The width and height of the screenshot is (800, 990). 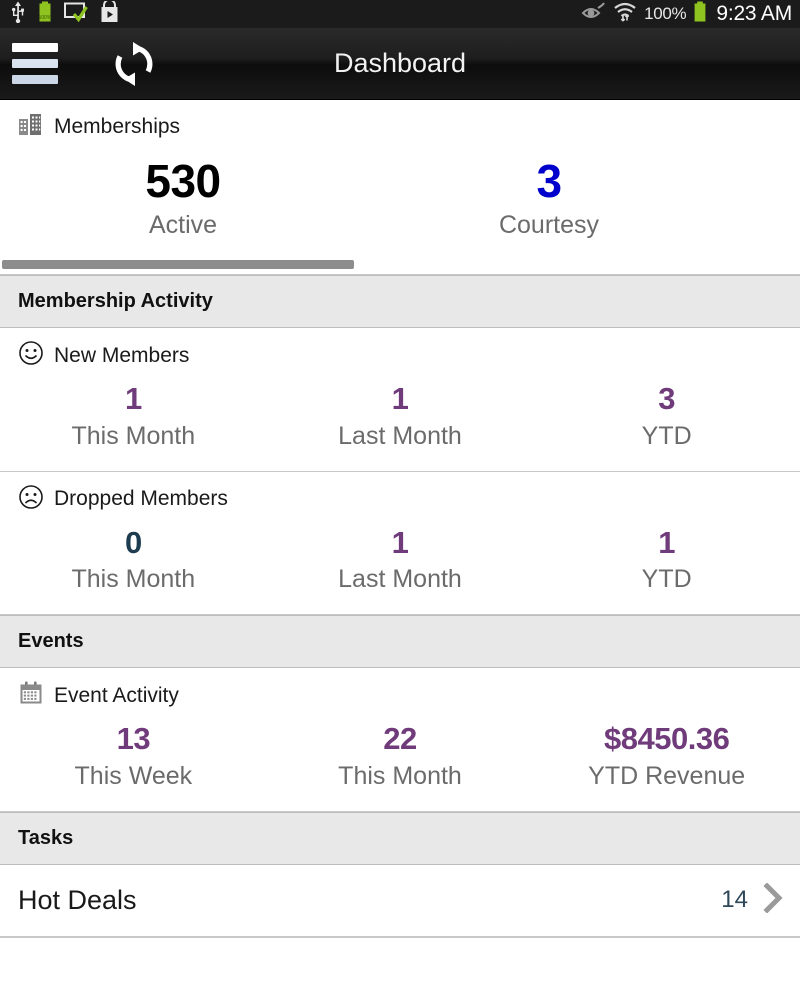 What do you see at coordinates (666, 579) in the screenshot?
I see `dropped-members-ytd-caption: YTD` at bounding box center [666, 579].